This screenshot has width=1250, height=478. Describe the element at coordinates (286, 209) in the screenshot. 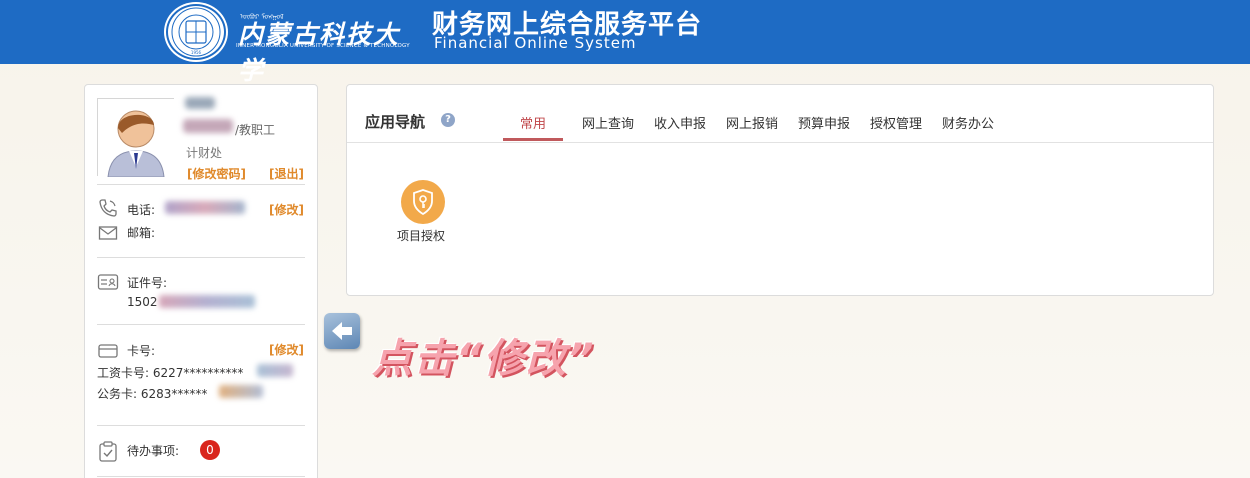

I see `phone-edit-link: [修改]` at that location.